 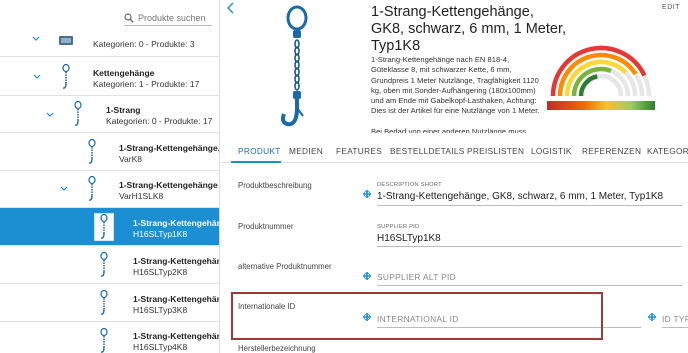 What do you see at coordinates (169, 185) in the screenshot?
I see `tree-item-title: 1-Strang-Kettengehänge r` at bounding box center [169, 185].